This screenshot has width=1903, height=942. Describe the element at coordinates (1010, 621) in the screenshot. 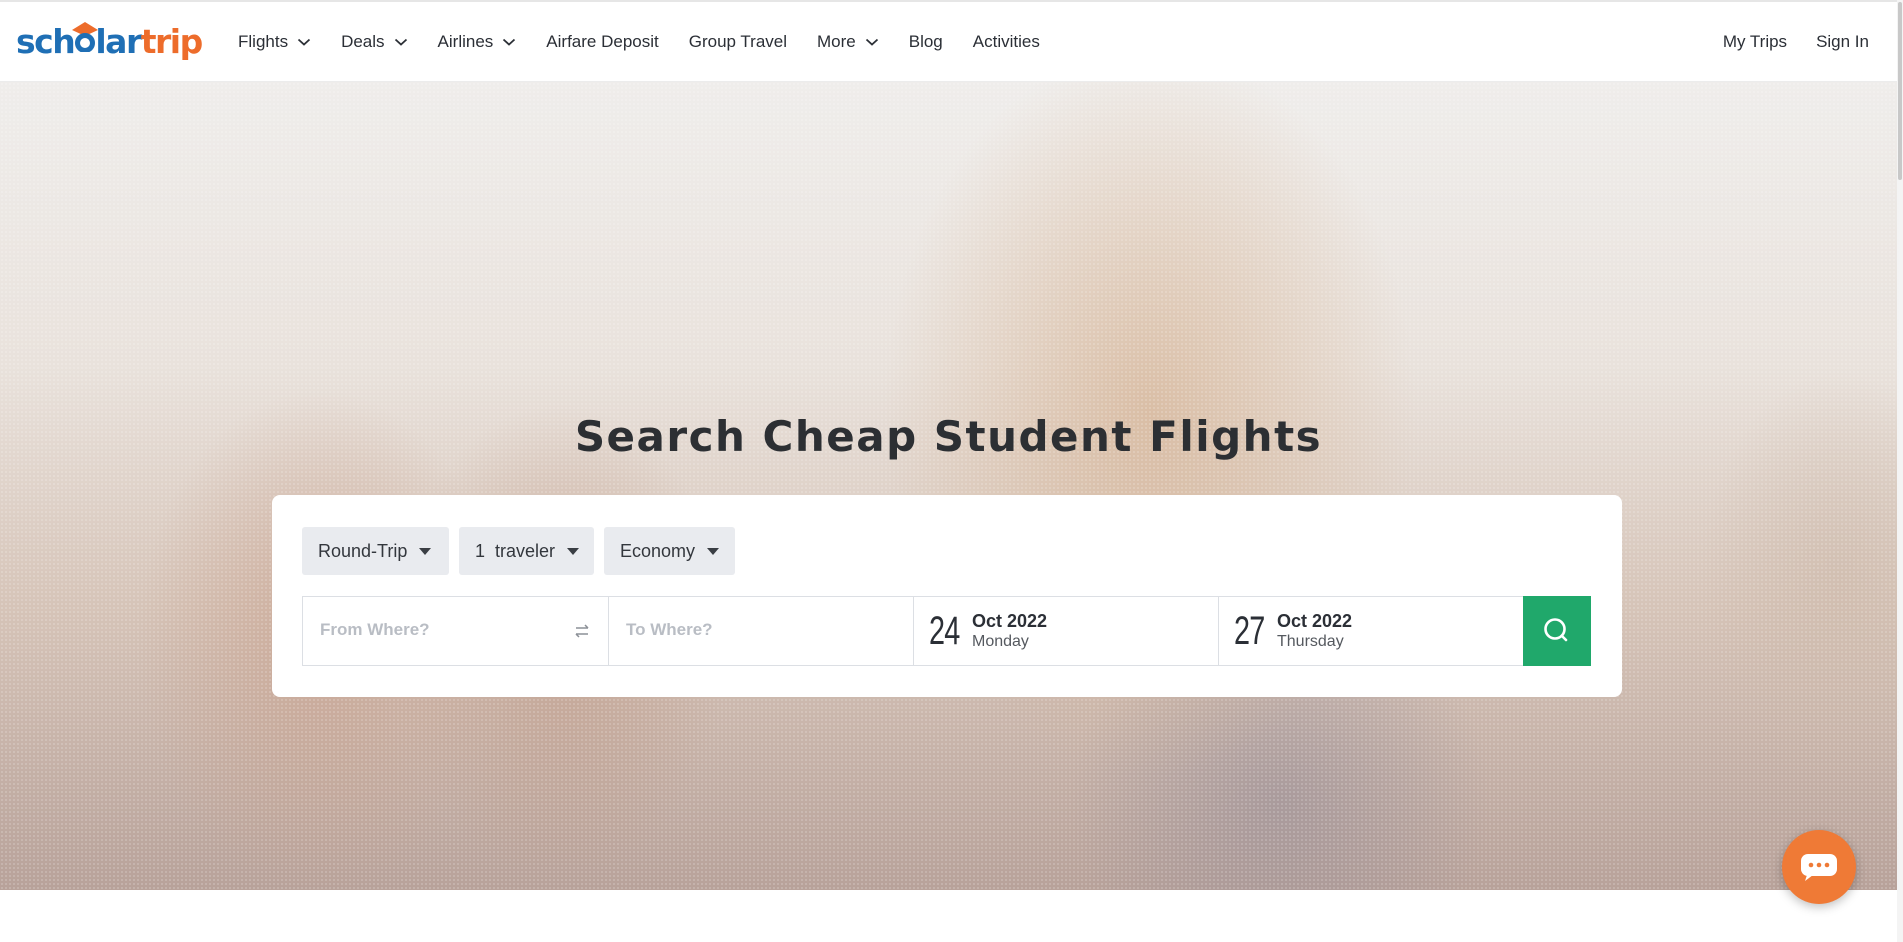

I see `depart-month-year: Oct 2022` at that location.